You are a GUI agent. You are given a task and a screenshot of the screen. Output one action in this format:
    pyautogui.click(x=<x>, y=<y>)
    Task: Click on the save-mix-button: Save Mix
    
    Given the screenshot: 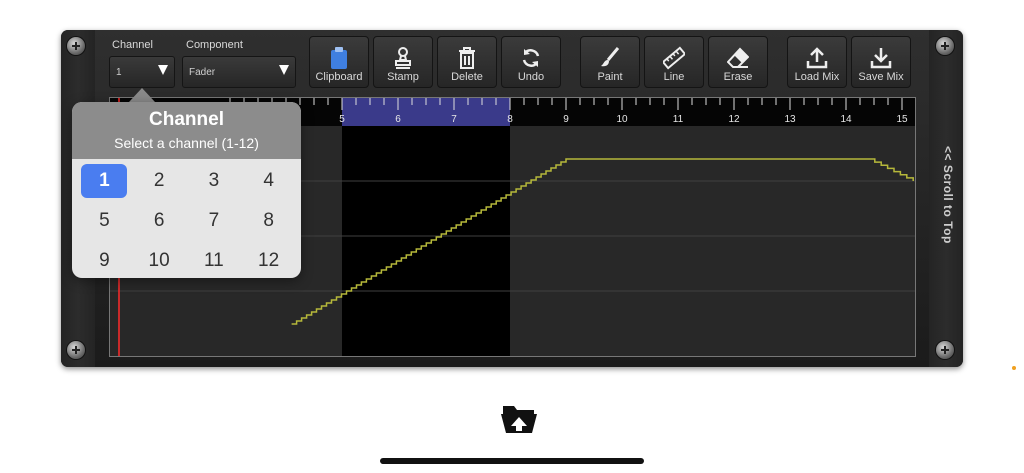 What is the action you would take?
    pyautogui.click(x=881, y=62)
    